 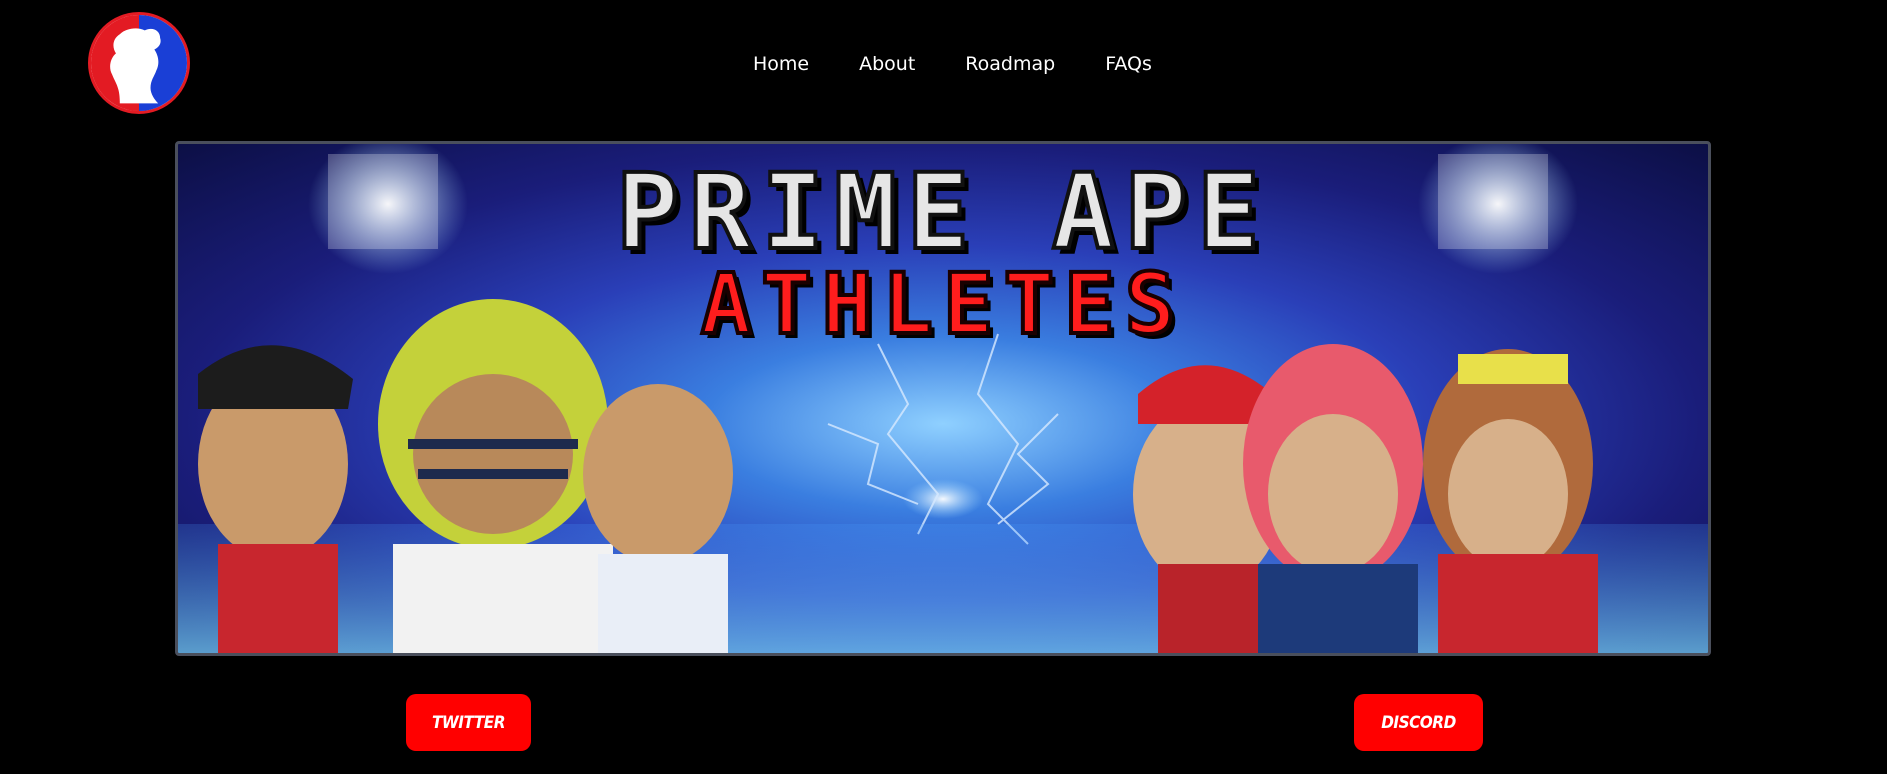 I want to click on twitter-button: TWITTER, so click(x=468, y=722).